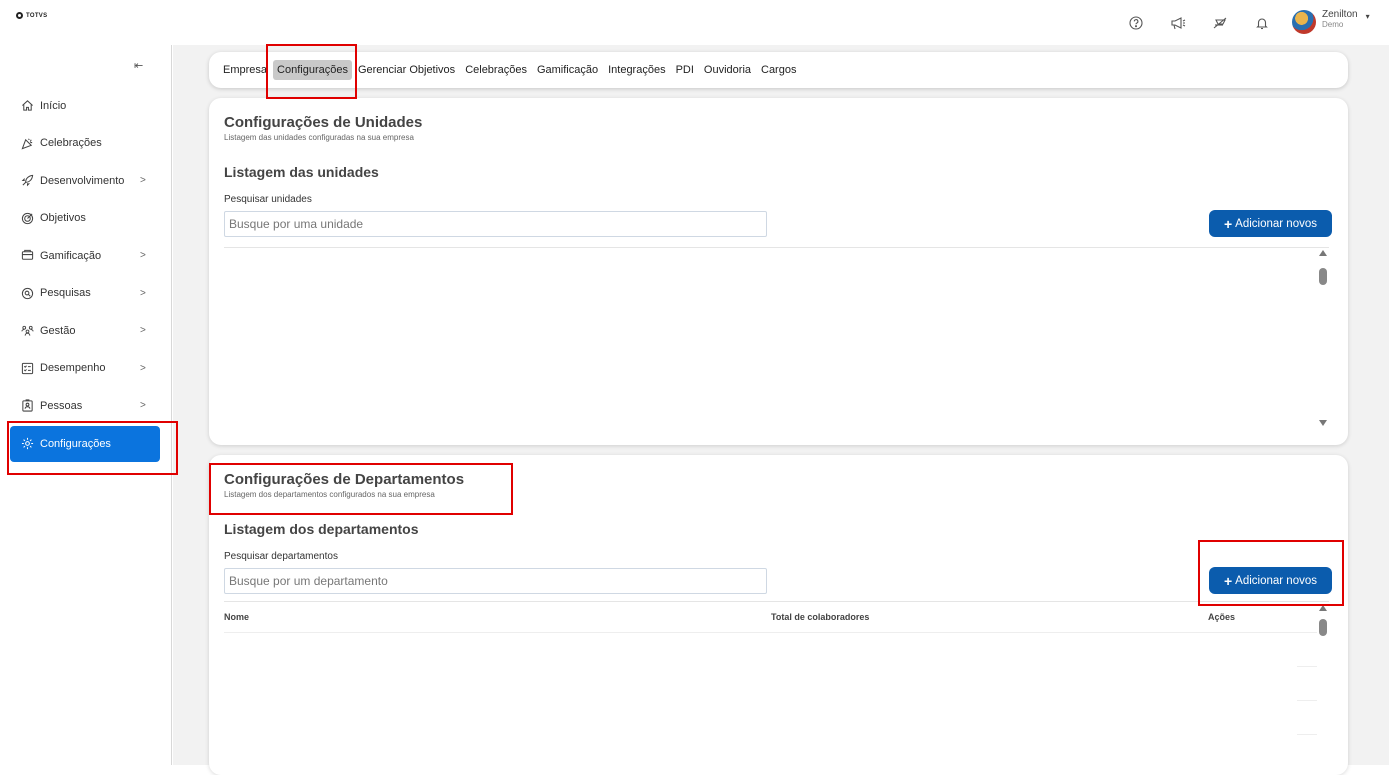  I want to click on bell-icon, so click(1262, 23).